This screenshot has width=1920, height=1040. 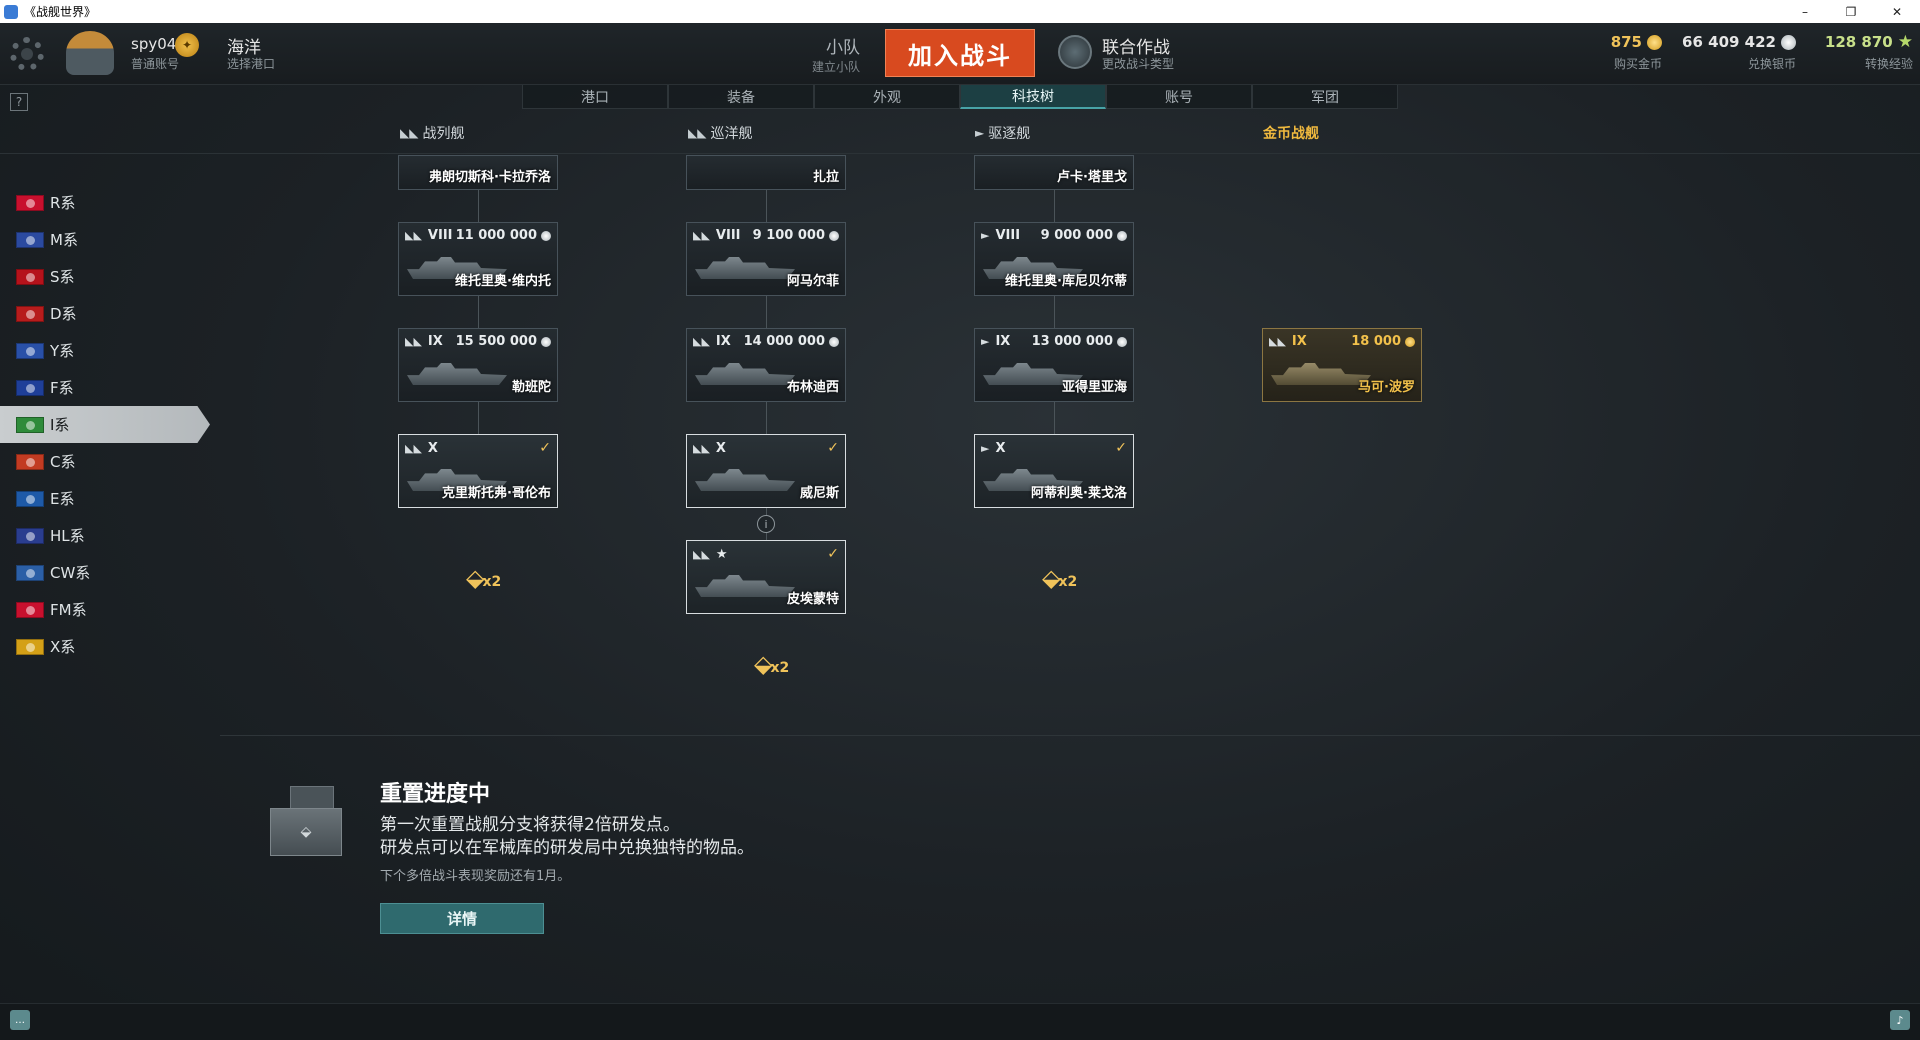 What do you see at coordinates (105, 424) in the screenshot?
I see `nation-item-i: I系` at bounding box center [105, 424].